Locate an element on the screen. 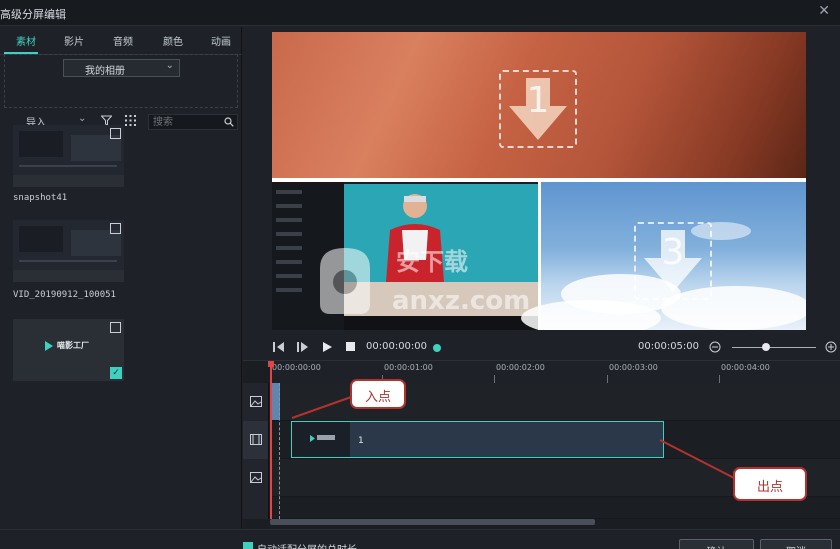  confirm-button: 确认 is located at coordinates (716, 544).